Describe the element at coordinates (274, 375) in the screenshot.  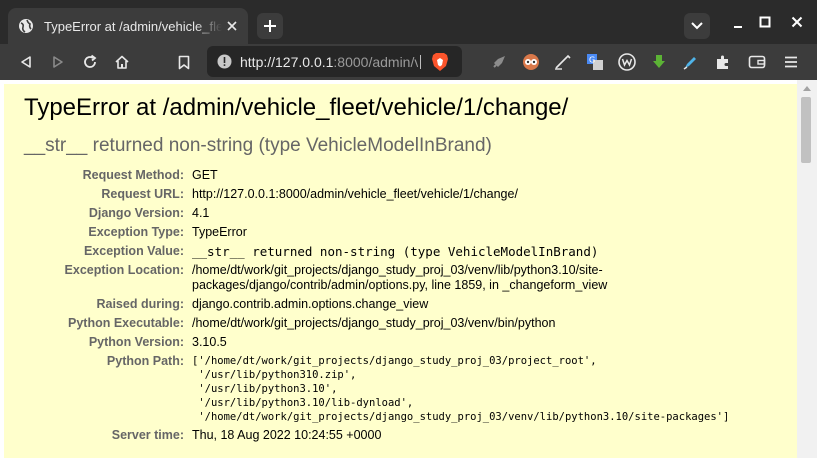
I see `python-path-entry: '/usr/lib/python310.zip',` at that location.